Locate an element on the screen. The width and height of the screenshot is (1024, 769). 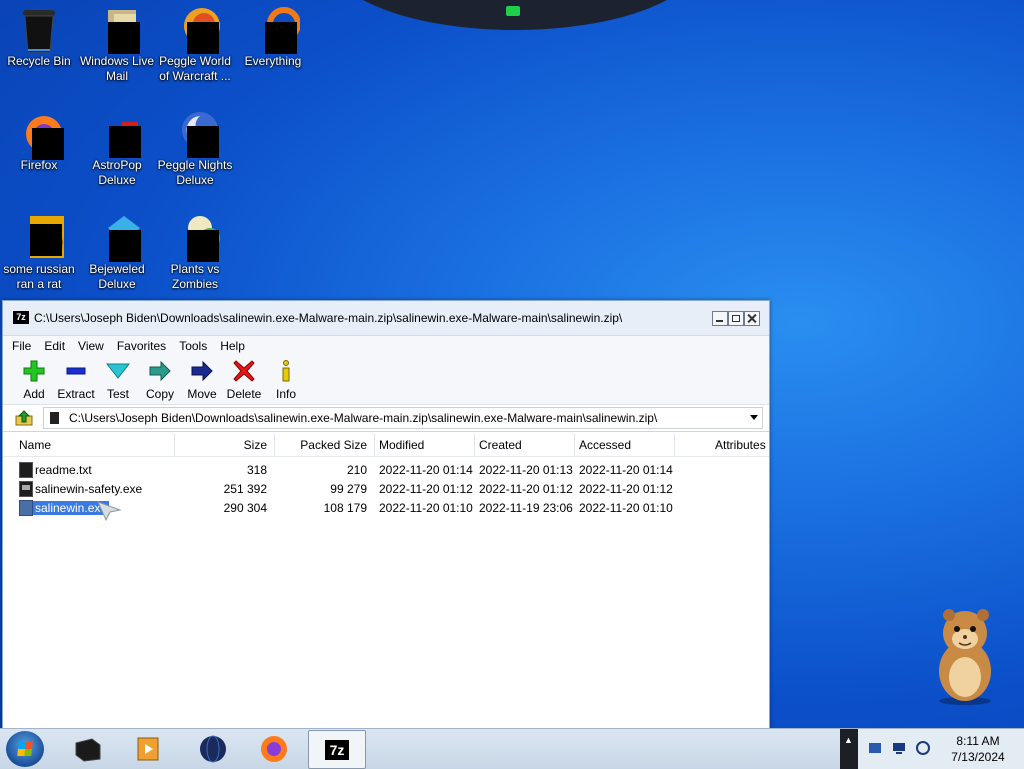
desktop-icon-label: Firefox is located at coordinates (39, 165).